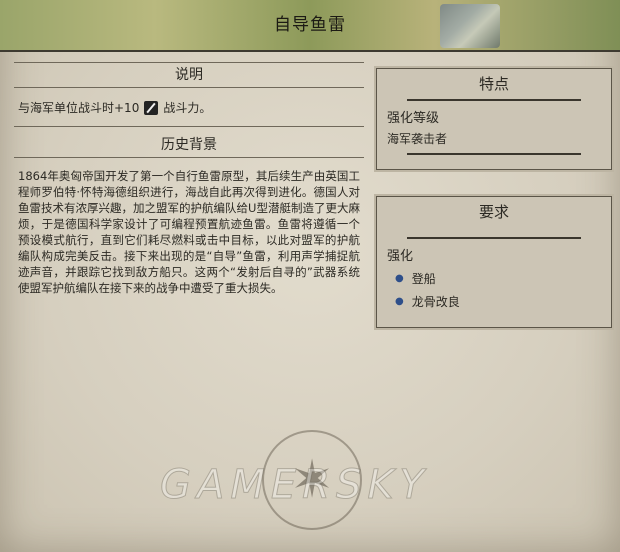 The width and height of the screenshot is (620, 552). What do you see at coordinates (400, 256) in the screenshot?
I see `requirements-label: 强化` at bounding box center [400, 256].